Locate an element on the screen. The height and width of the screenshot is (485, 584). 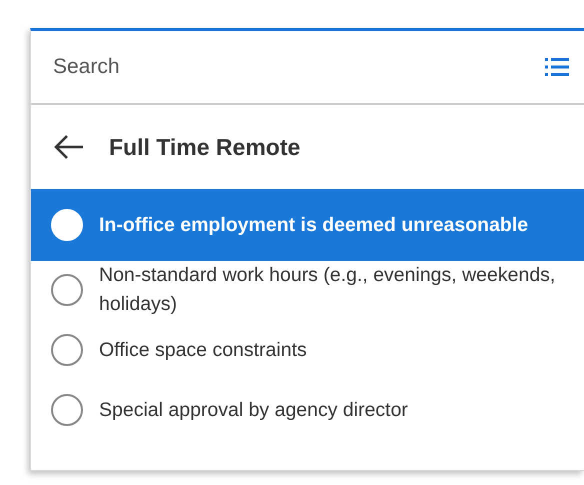
category-title: Full Time Remote is located at coordinates (204, 147).